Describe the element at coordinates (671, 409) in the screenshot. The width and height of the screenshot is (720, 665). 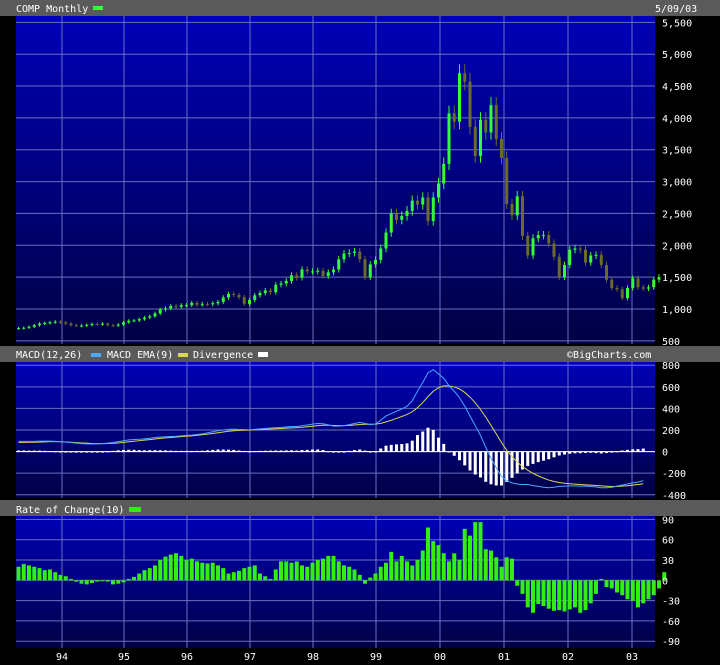
I see `macd-y-tick-label: 400` at that location.